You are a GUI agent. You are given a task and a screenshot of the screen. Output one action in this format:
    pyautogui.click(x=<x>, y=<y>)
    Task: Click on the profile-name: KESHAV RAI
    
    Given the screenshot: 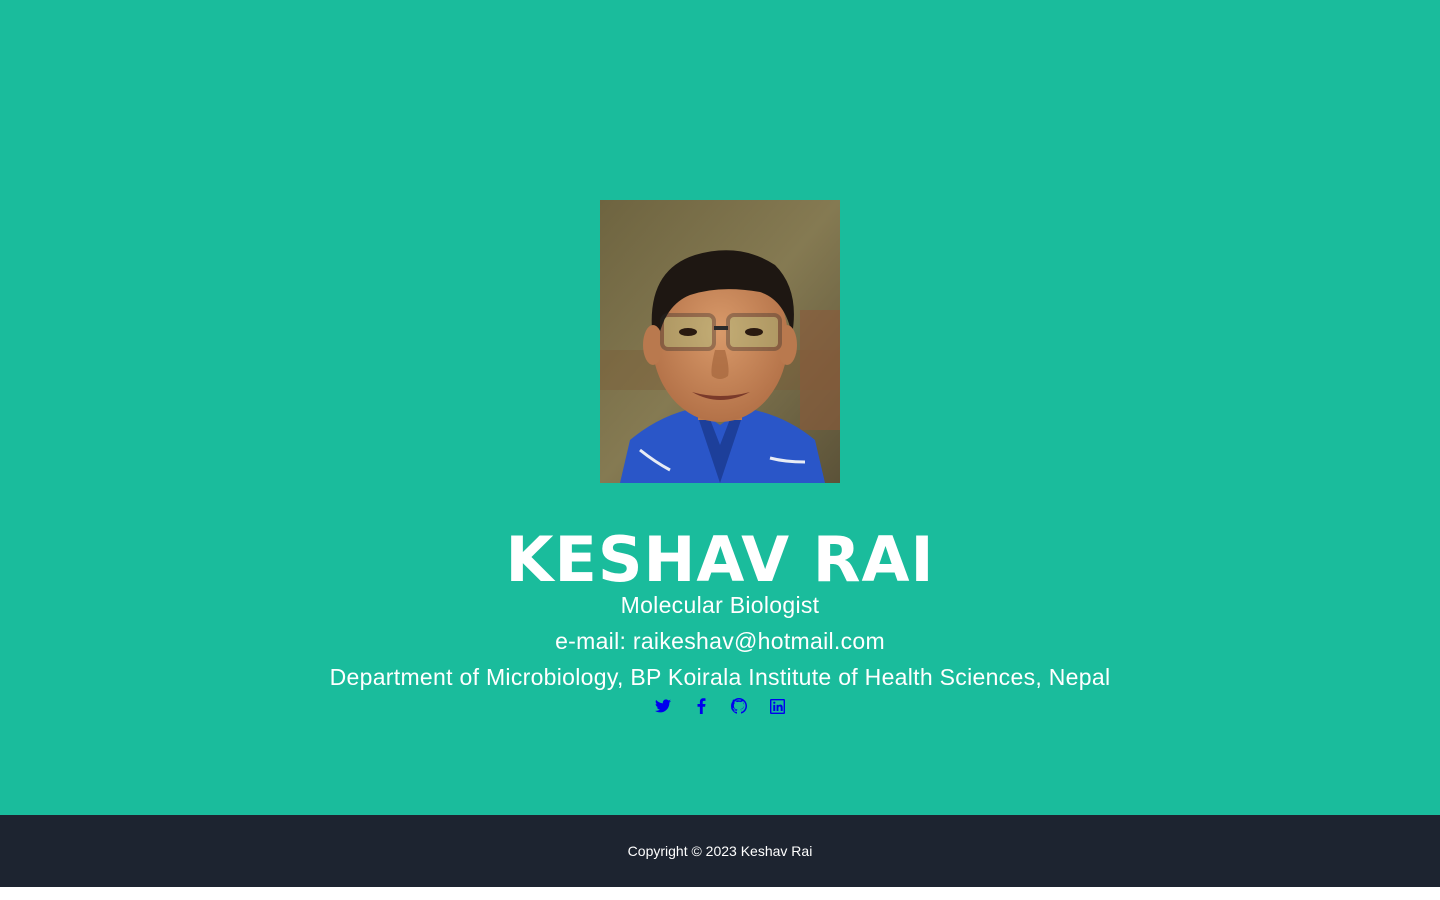 What is the action you would take?
    pyautogui.click(x=720, y=559)
    